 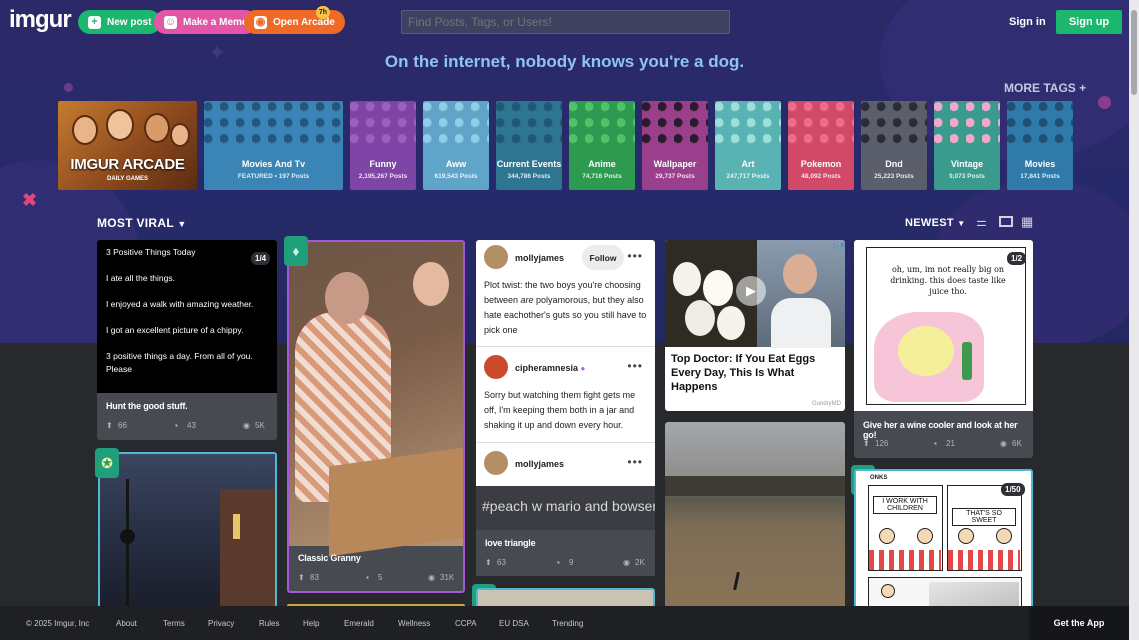 What do you see at coordinates (206, 22) in the screenshot?
I see `make-meme-button: ☺ Make a Meme` at bounding box center [206, 22].